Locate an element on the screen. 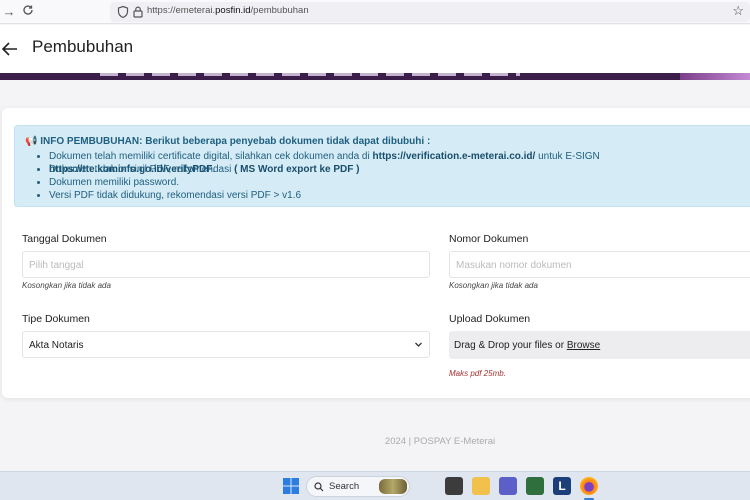 The height and width of the screenshot is (500, 750). nomor-hint: Kosongkan jika tidak ada is located at coordinates (493, 285).